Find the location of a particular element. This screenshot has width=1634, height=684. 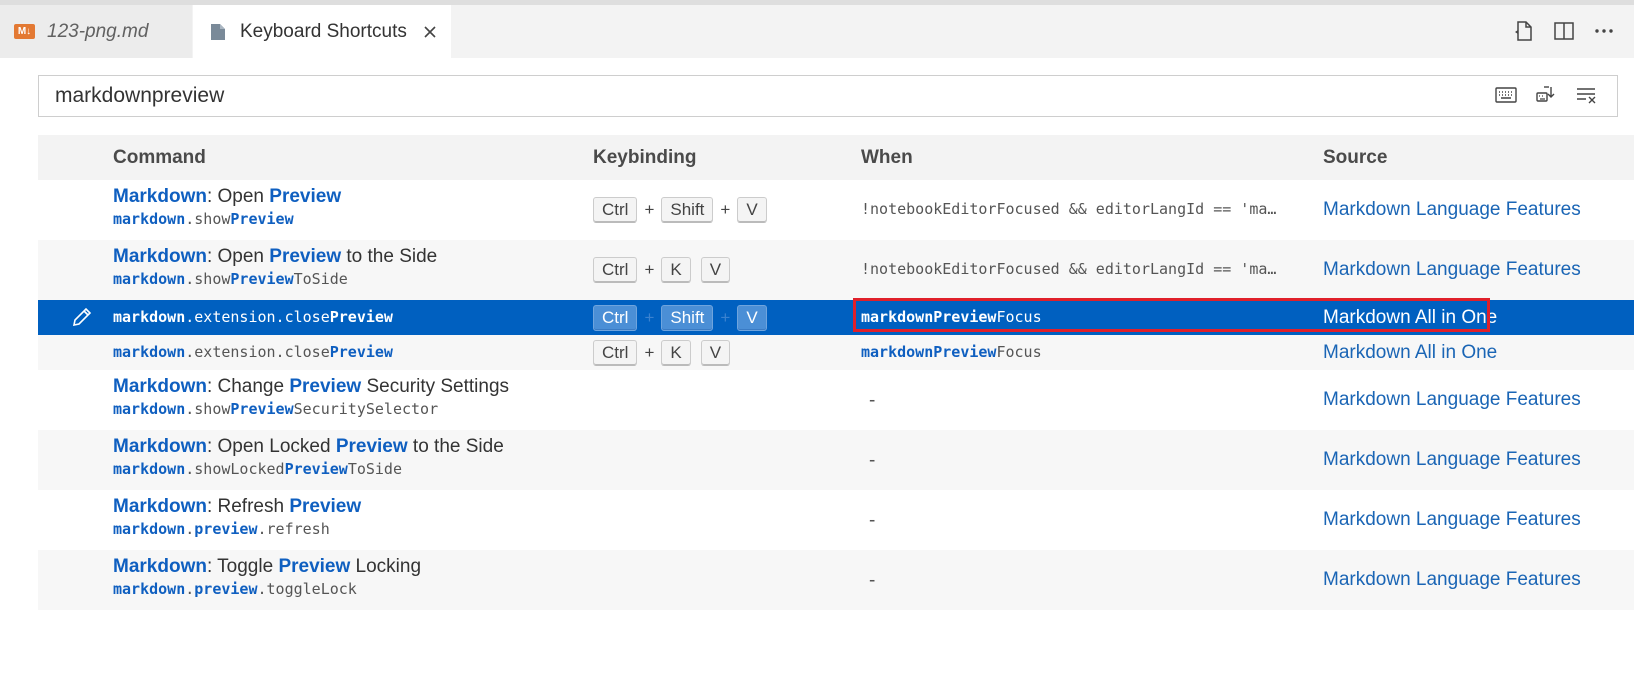

close-icon is located at coordinates (430, 32).